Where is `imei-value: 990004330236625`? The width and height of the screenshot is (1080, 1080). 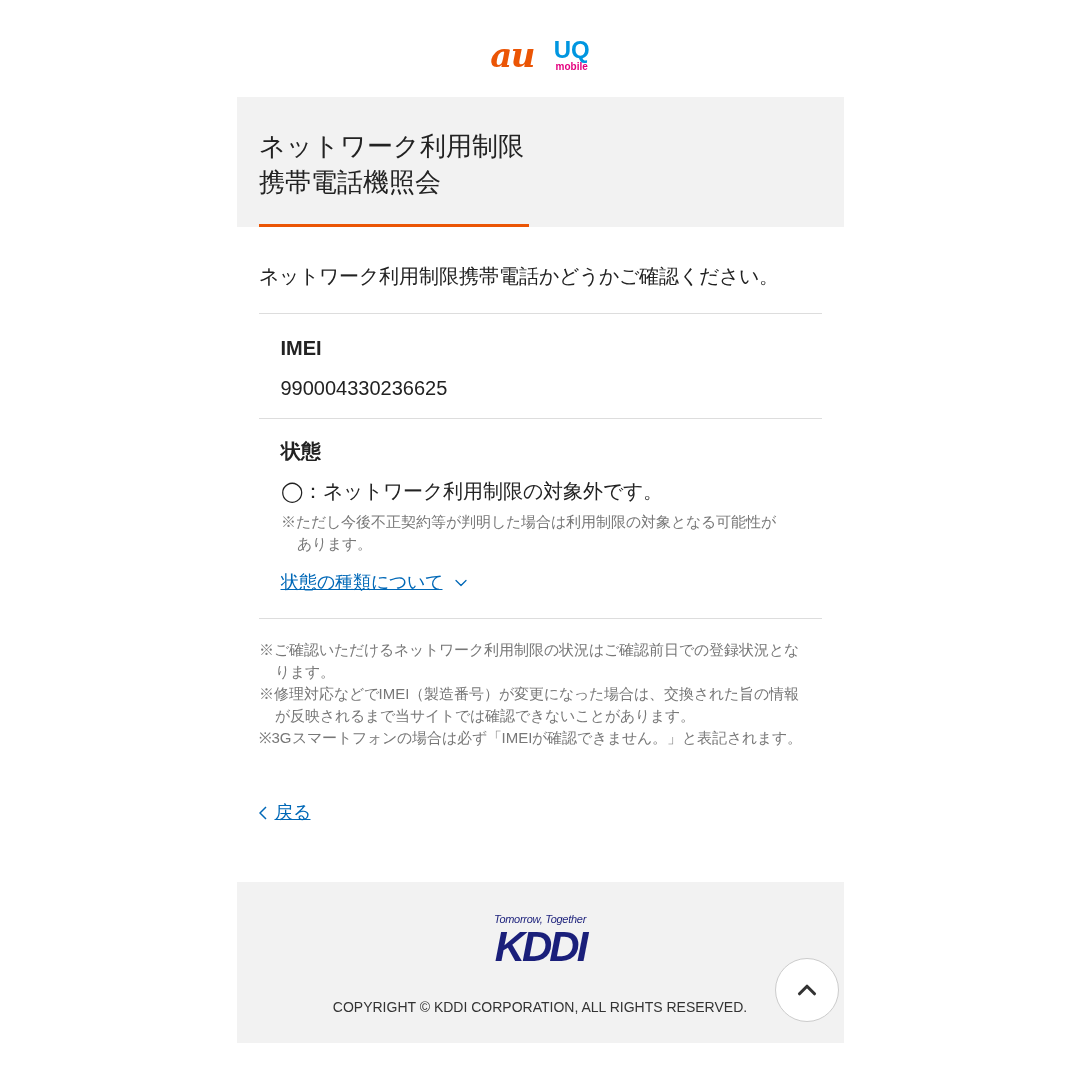
imei-value: 990004330236625 is located at coordinates (364, 388).